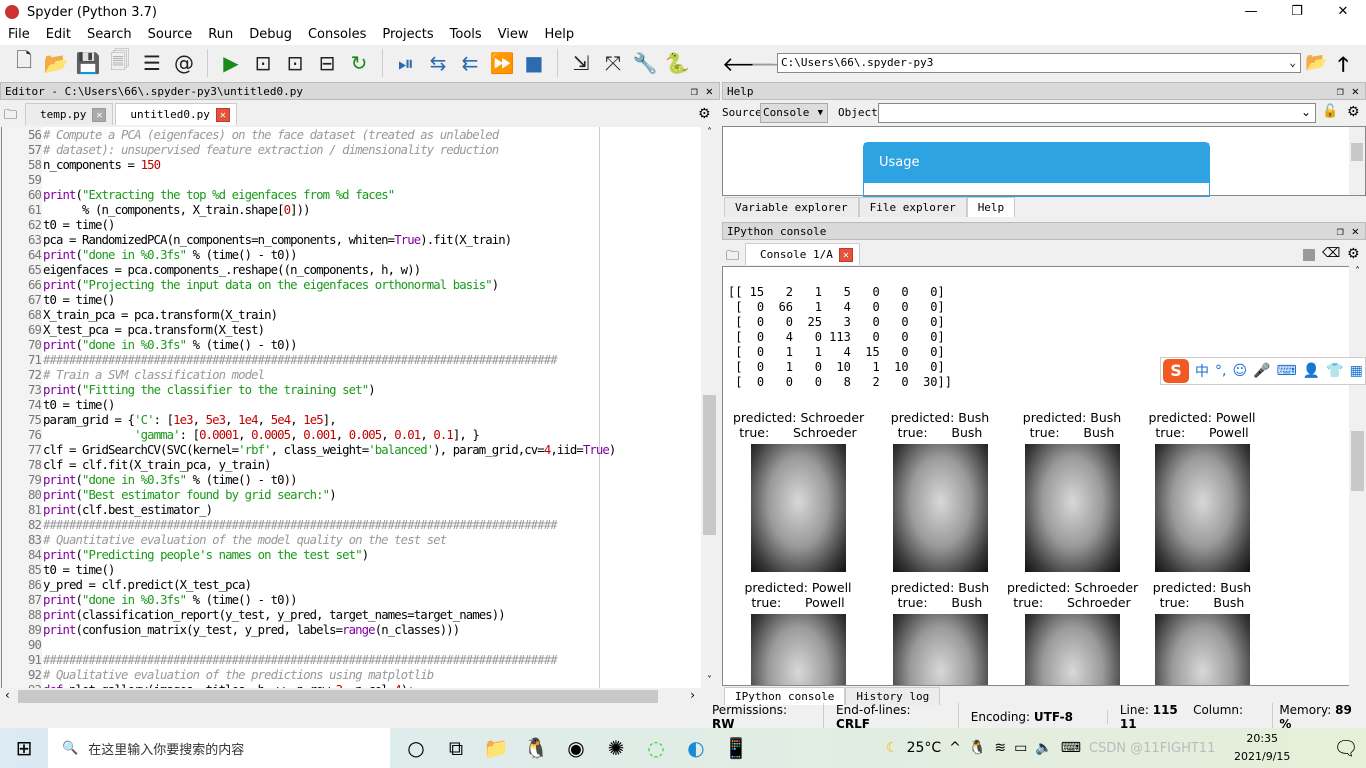  Describe the element at coordinates (1043, 748) in the screenshot. I see `volume-icon: 🔈` at that location.